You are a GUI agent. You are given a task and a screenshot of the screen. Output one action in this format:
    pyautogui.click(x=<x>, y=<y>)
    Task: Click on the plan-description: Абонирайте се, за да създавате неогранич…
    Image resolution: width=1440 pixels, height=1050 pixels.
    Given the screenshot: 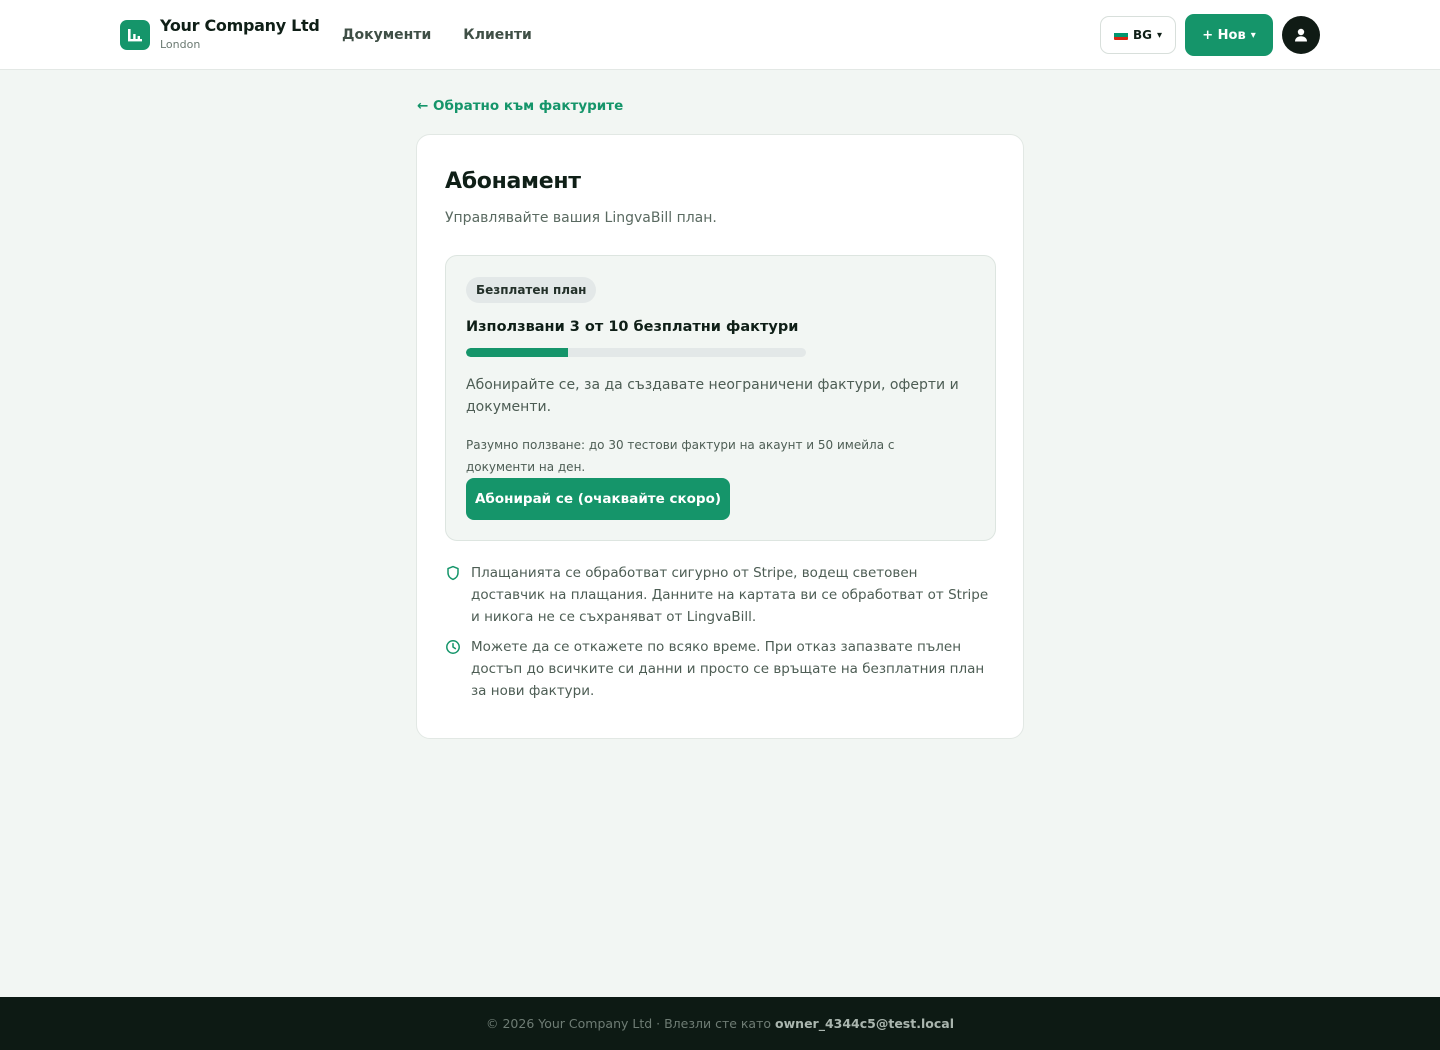 What is the action you would take?
    pyautogui.click(x=712, y=396)
    